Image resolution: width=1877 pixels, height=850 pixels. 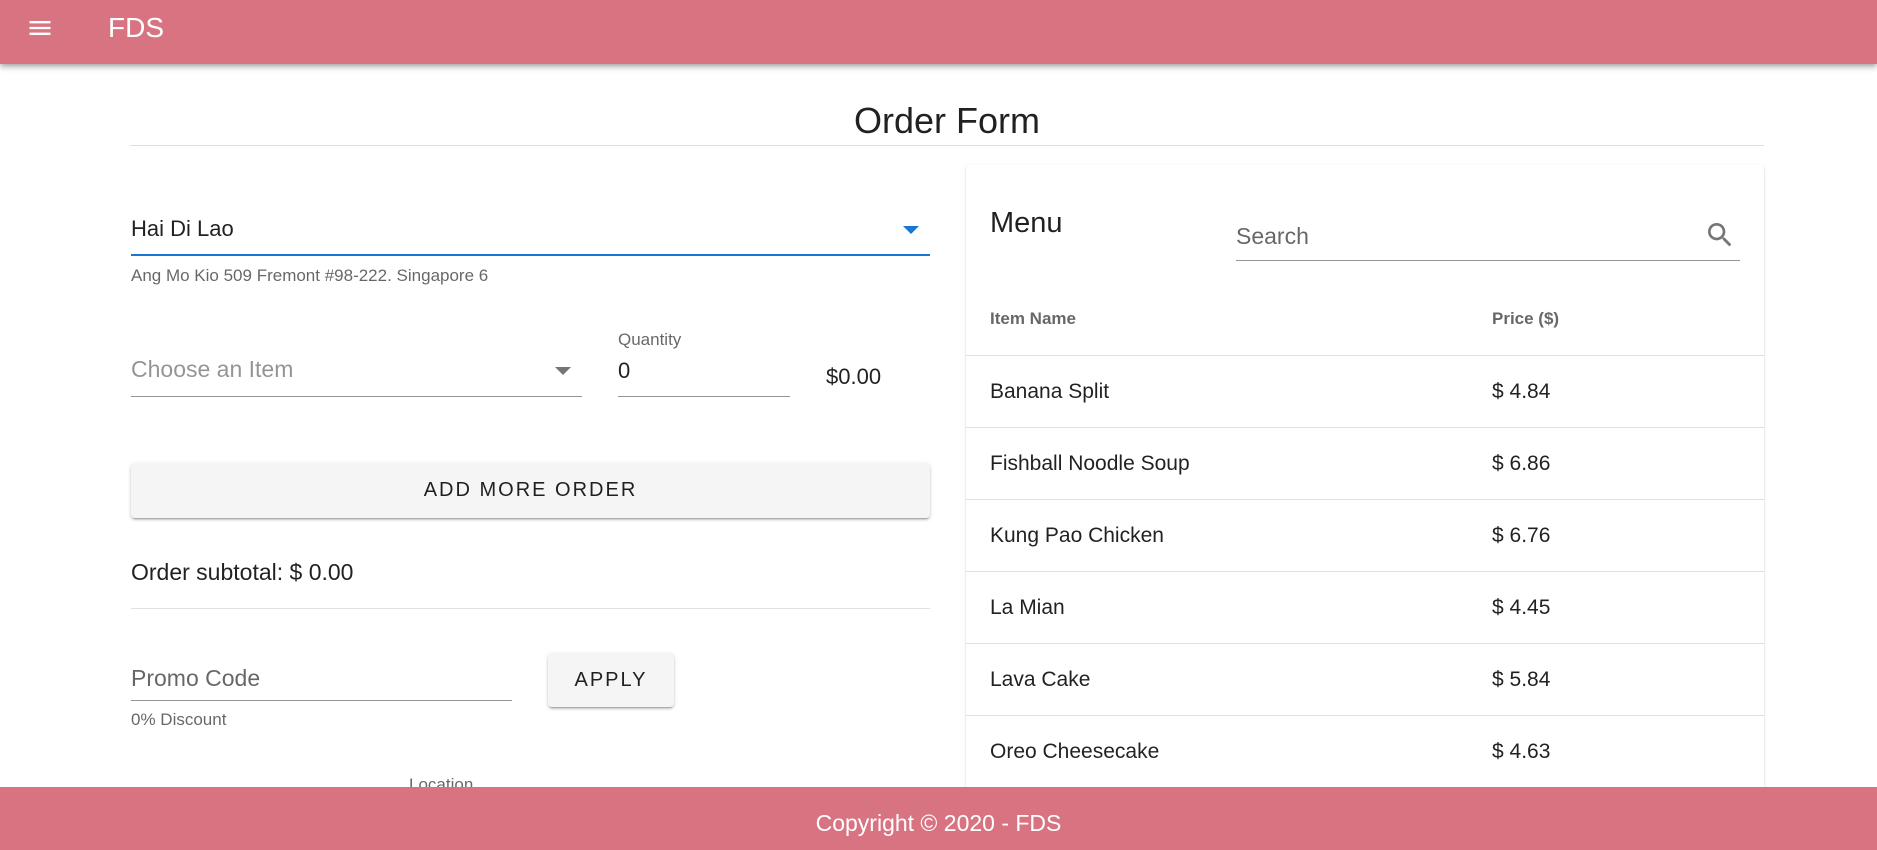 I want to click on column-header-price: Price ($), so click(x=1525, y=319).